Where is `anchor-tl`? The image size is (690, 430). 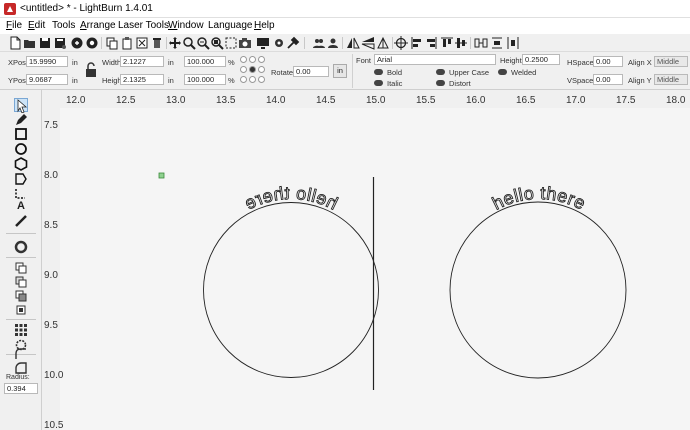
anchor-tl is located at coordinates (243, 59).